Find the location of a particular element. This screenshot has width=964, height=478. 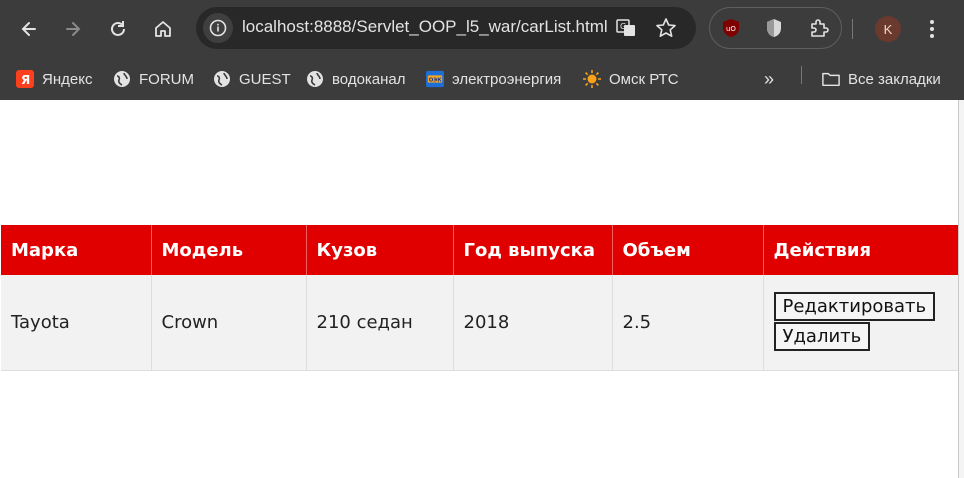

column-header: Год выпуска is located at coordinates (533, 250).